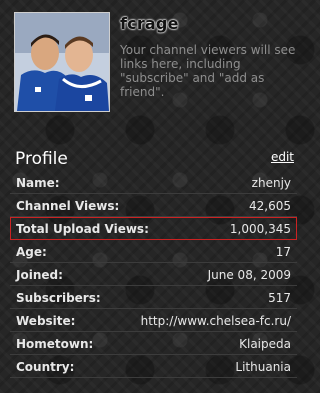 This screenshot has width=320, height=393. I want to click on avatar-photo, so click(62, 62).